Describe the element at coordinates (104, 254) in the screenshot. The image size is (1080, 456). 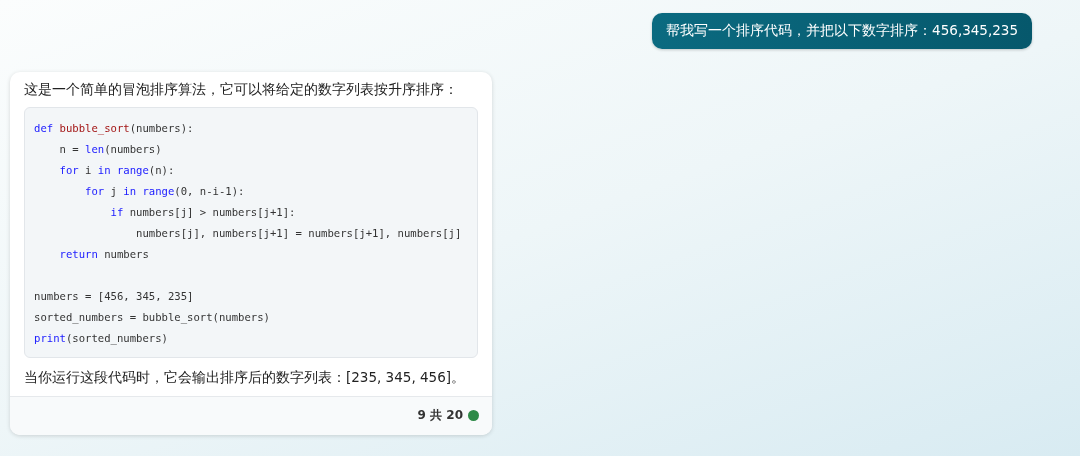
I see `code-line: return numbers` at that location.